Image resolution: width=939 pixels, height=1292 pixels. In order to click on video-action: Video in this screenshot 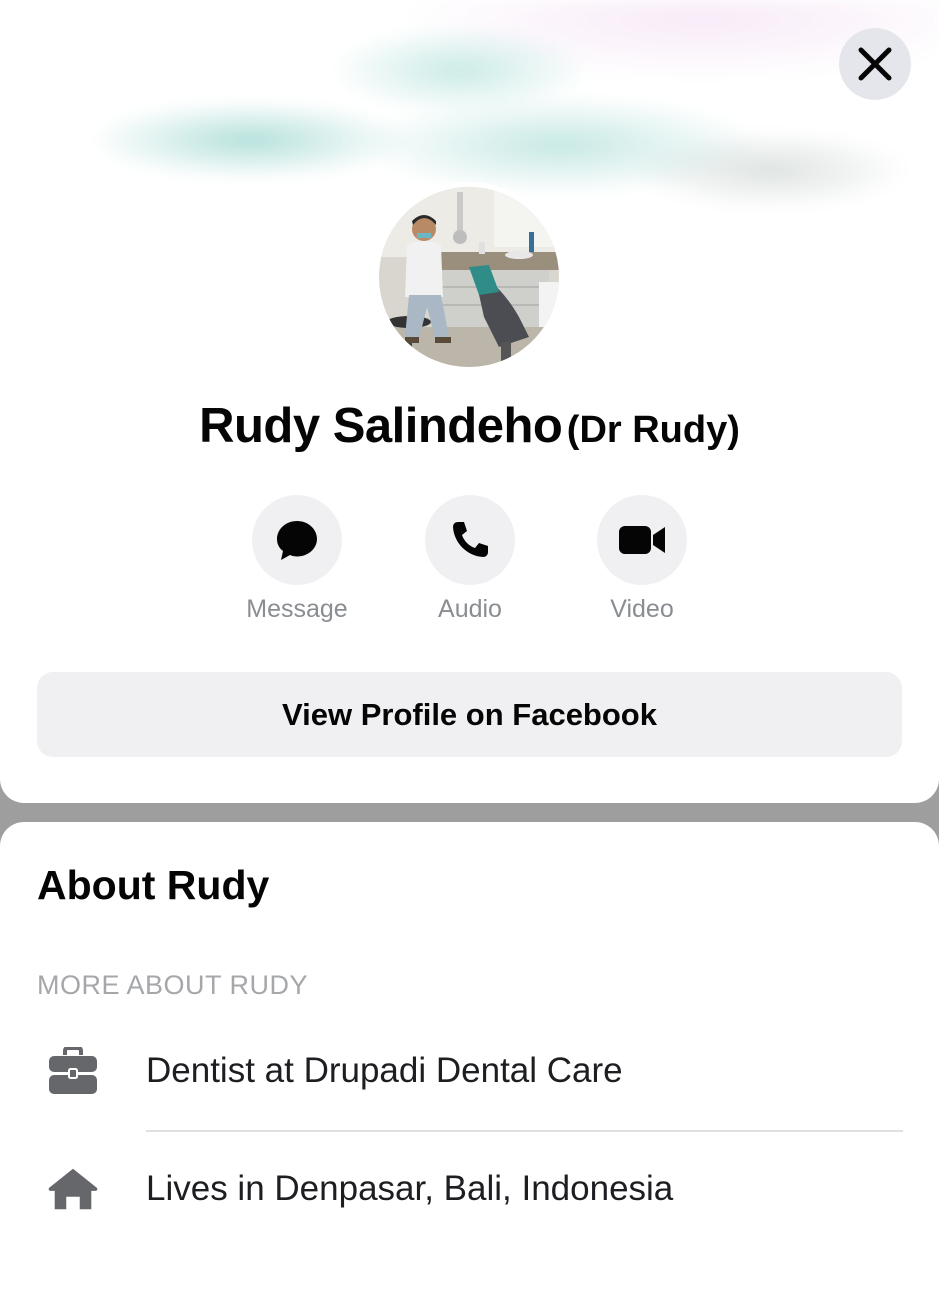, I will do `click(642, 559)`.